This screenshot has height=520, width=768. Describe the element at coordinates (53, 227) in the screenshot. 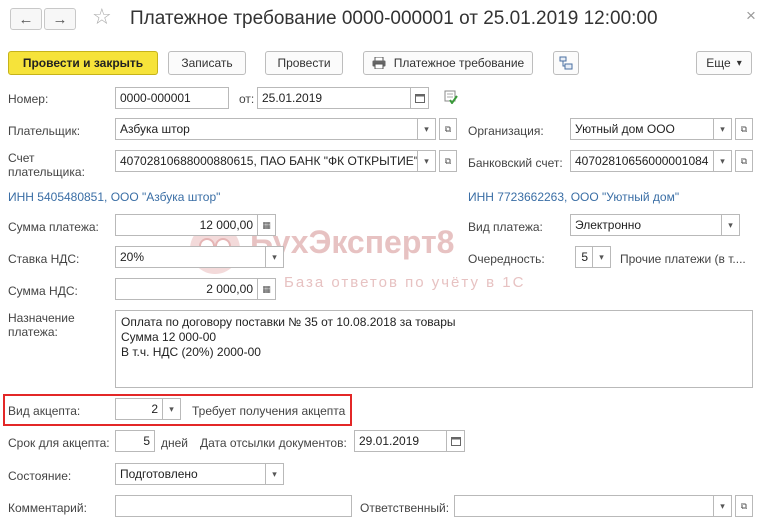

I see `amount-label: Сумма платежа:` at that location.